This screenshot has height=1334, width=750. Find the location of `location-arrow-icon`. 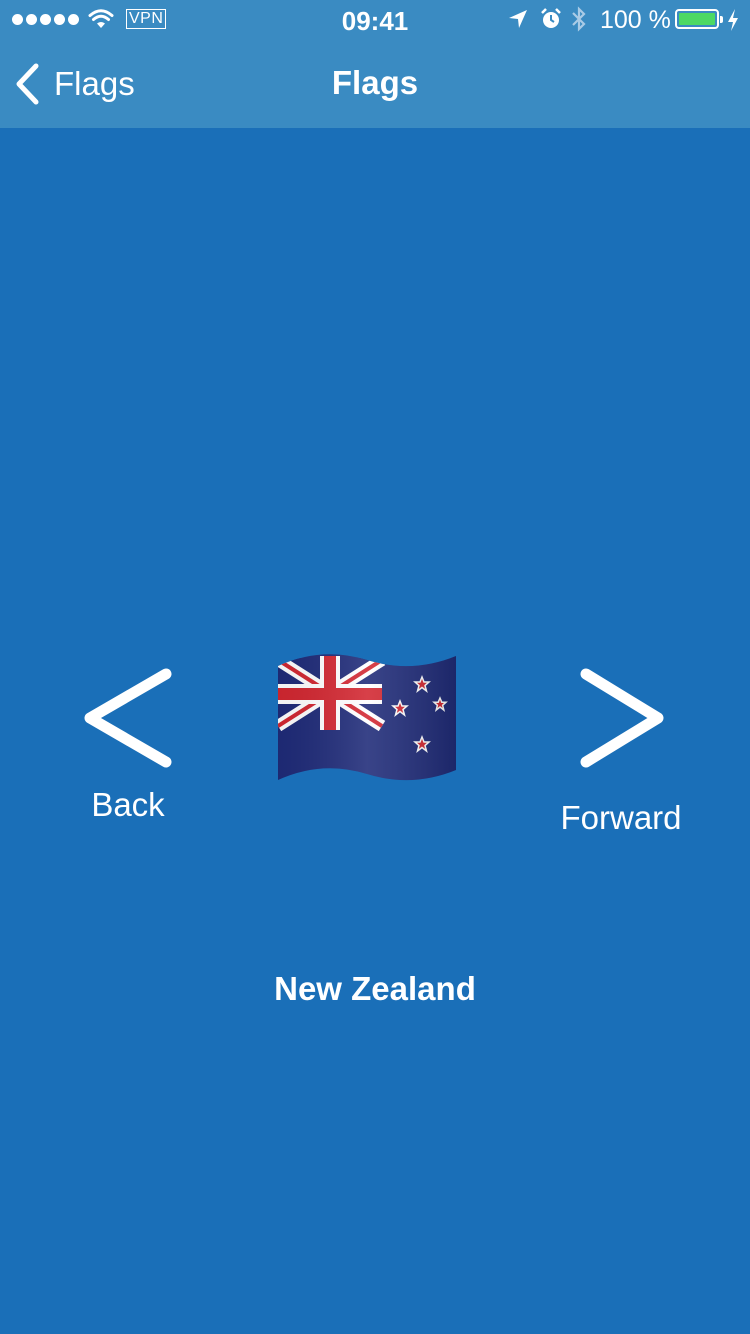

location-arrow-icon is located at coordinates (518, 19).